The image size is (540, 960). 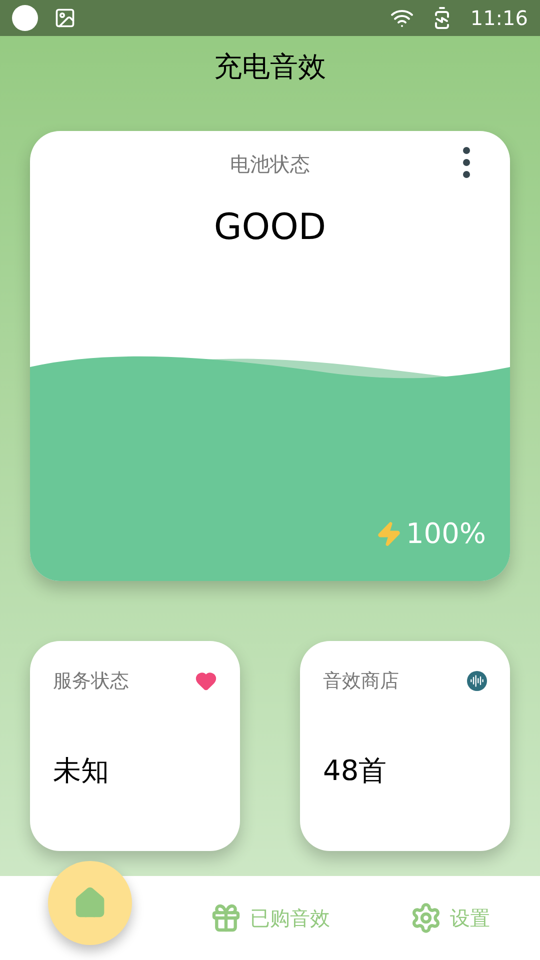 What do you see at coordinates (91, 681) in the screenshot?
I see `card-title: 服务状态` at bounding box center [91, 681].